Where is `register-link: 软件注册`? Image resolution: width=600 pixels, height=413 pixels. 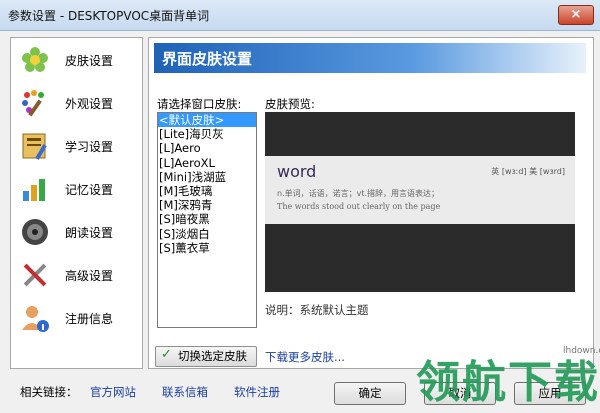
register-link: 软件注册 is located at coordinates (257, 392).